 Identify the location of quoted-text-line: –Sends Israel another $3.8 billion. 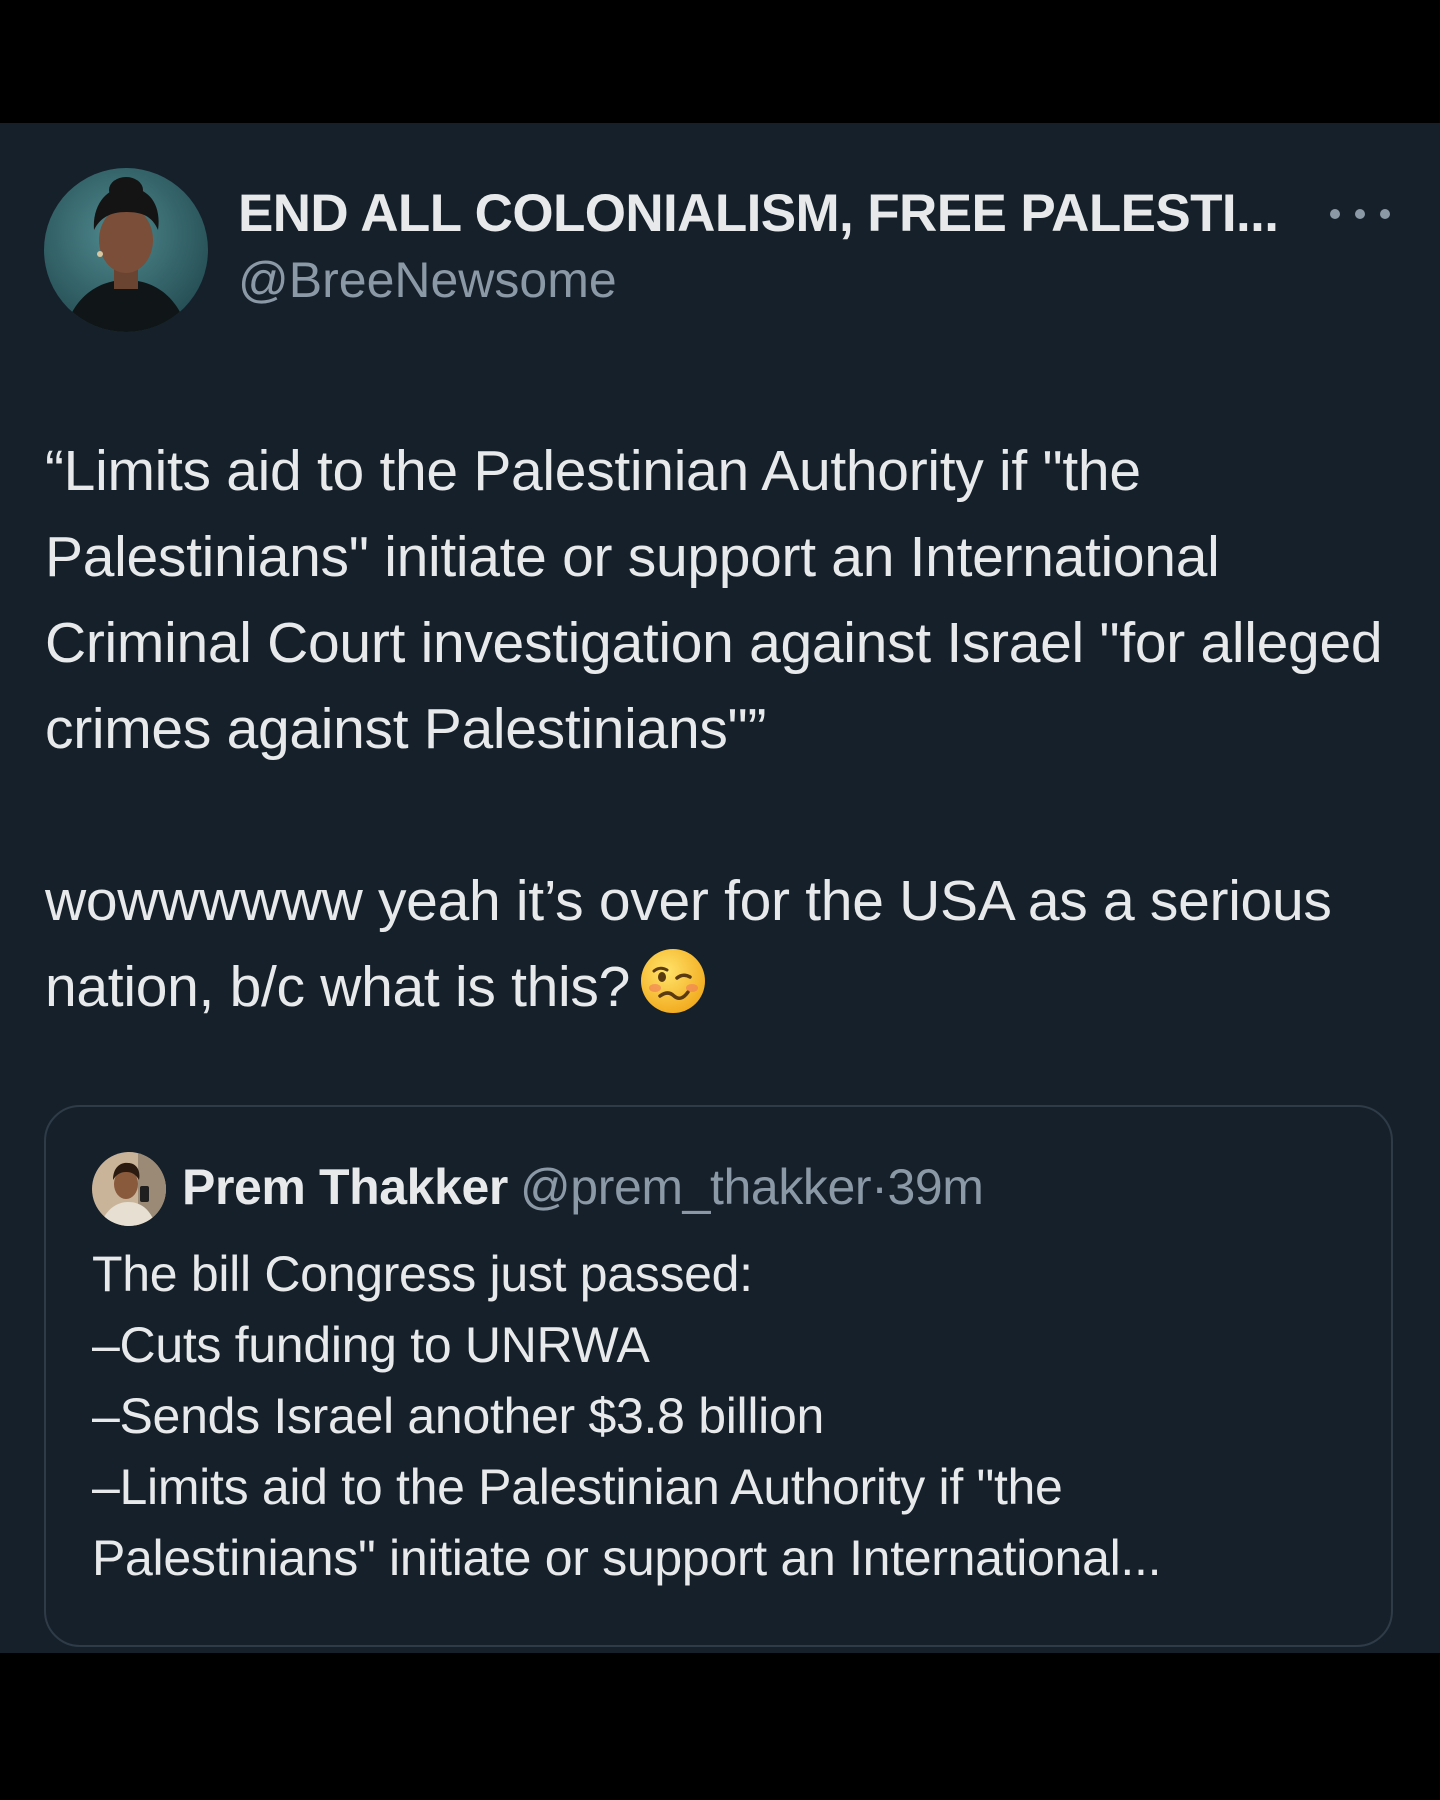
(458, 1416).